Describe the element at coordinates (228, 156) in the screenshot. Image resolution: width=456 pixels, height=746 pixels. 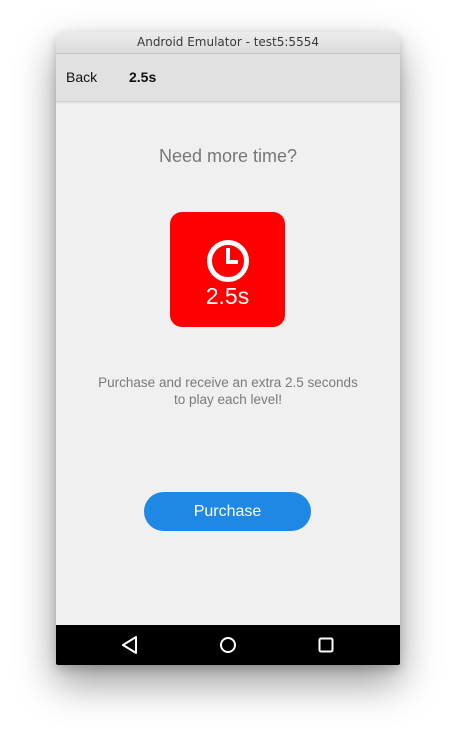
I see `page-heading: Need more time?` at that location.